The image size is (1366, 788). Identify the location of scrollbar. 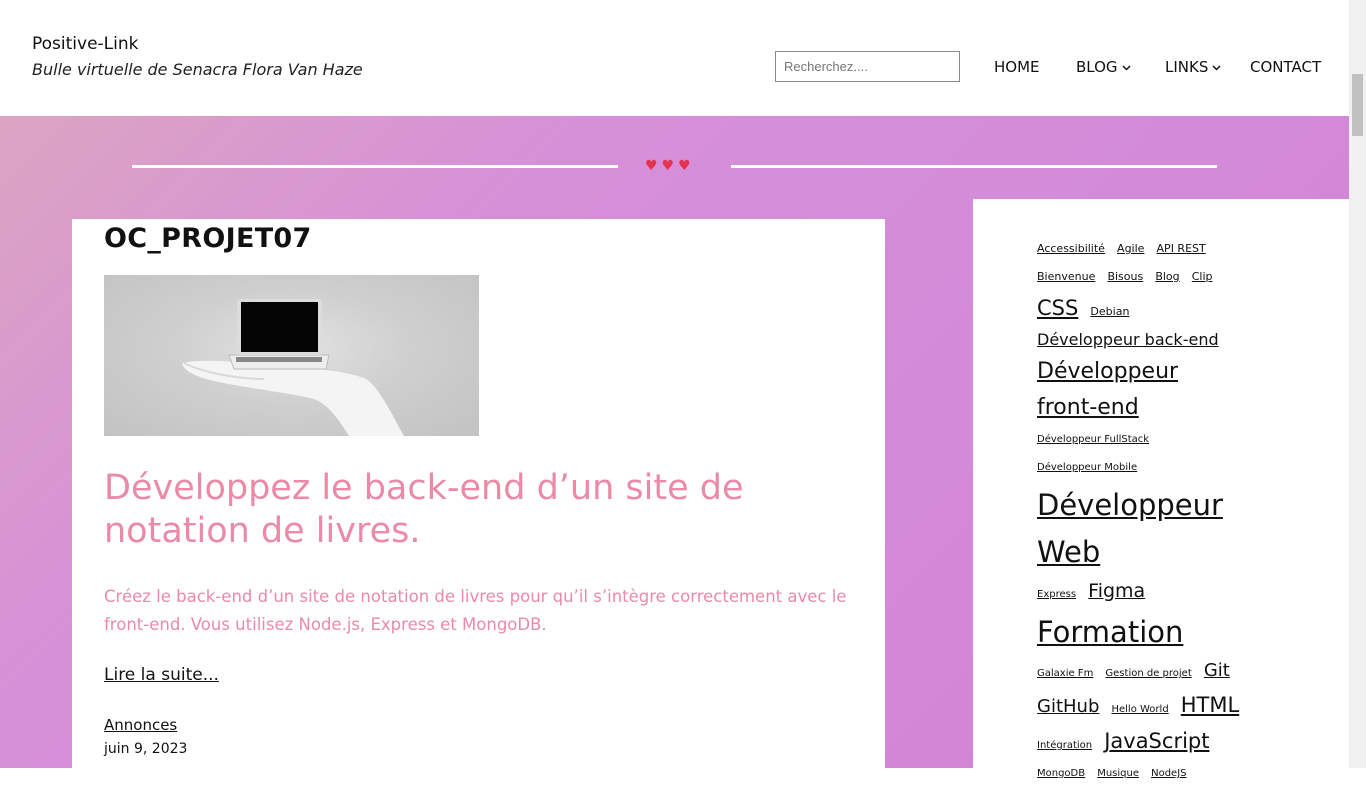
(1357, 384).